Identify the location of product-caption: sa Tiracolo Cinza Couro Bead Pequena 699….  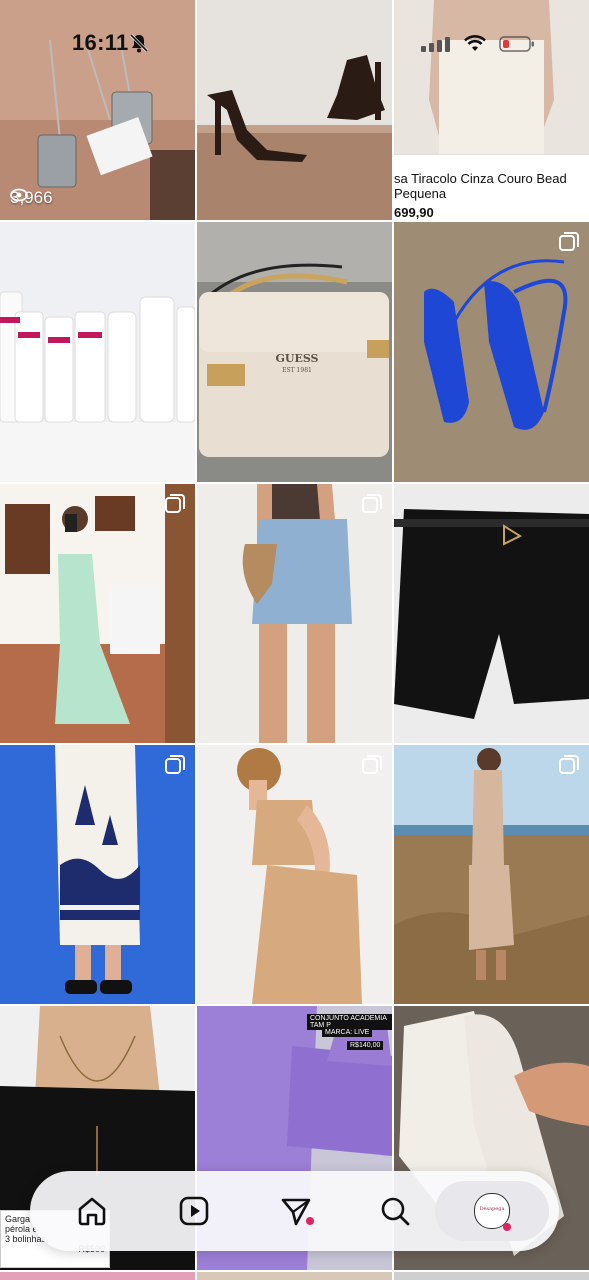
(491, 187).